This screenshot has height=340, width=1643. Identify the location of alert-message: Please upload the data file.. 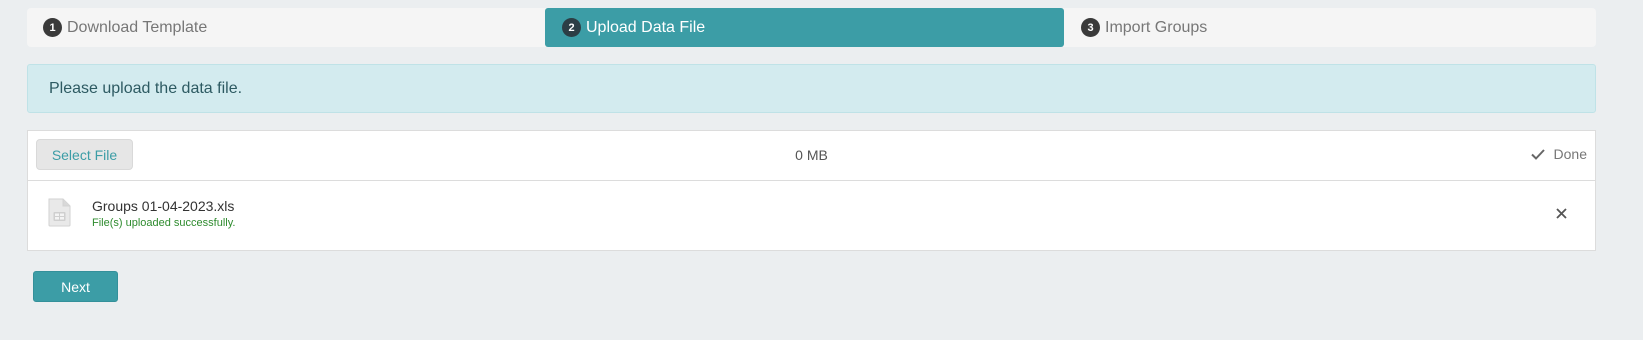
(146, 88).